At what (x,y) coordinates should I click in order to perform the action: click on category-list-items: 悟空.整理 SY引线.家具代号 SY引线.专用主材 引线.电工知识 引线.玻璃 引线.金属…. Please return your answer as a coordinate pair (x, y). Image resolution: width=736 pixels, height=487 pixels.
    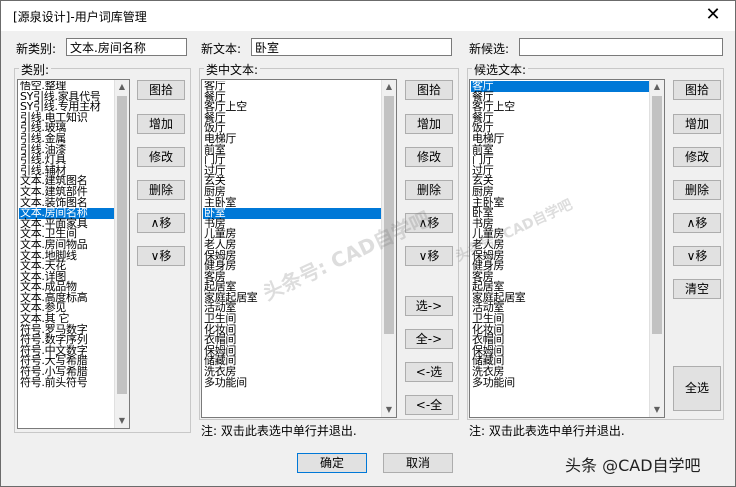
    Looking at the image, I should click on (67, 254).